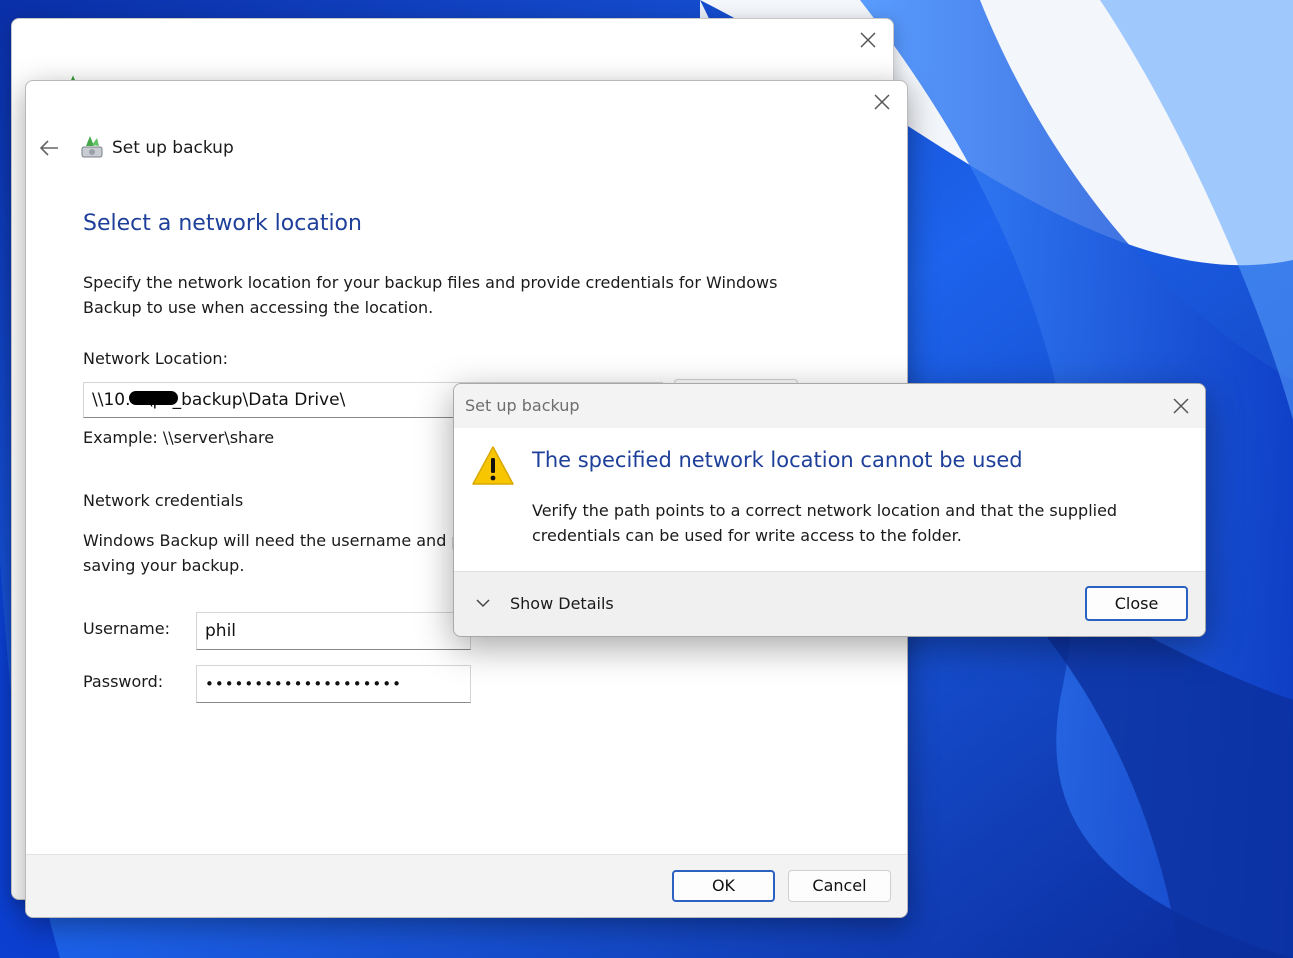  I want to click on example-text: Example: \\server\share, so click(179, 437).